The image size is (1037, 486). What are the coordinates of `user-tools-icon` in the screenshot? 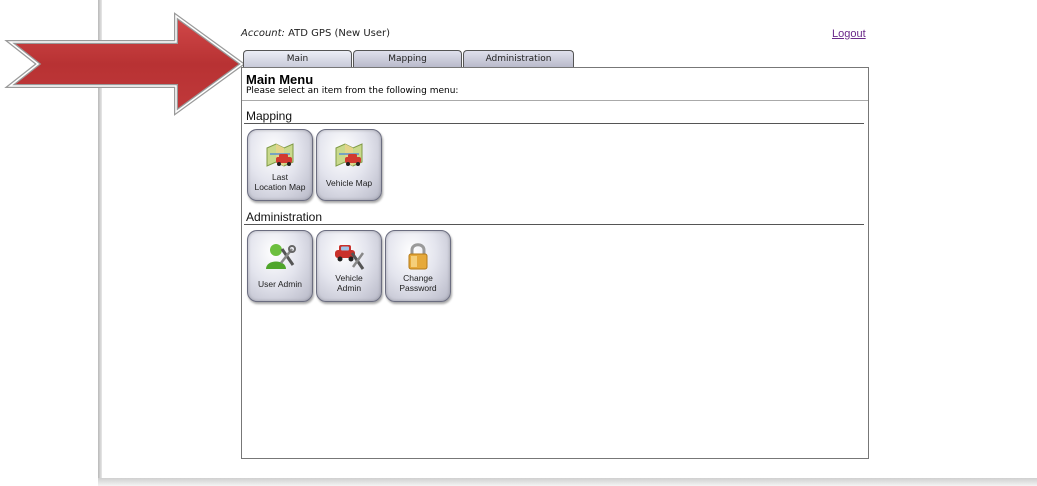 It's located at (281, 256).